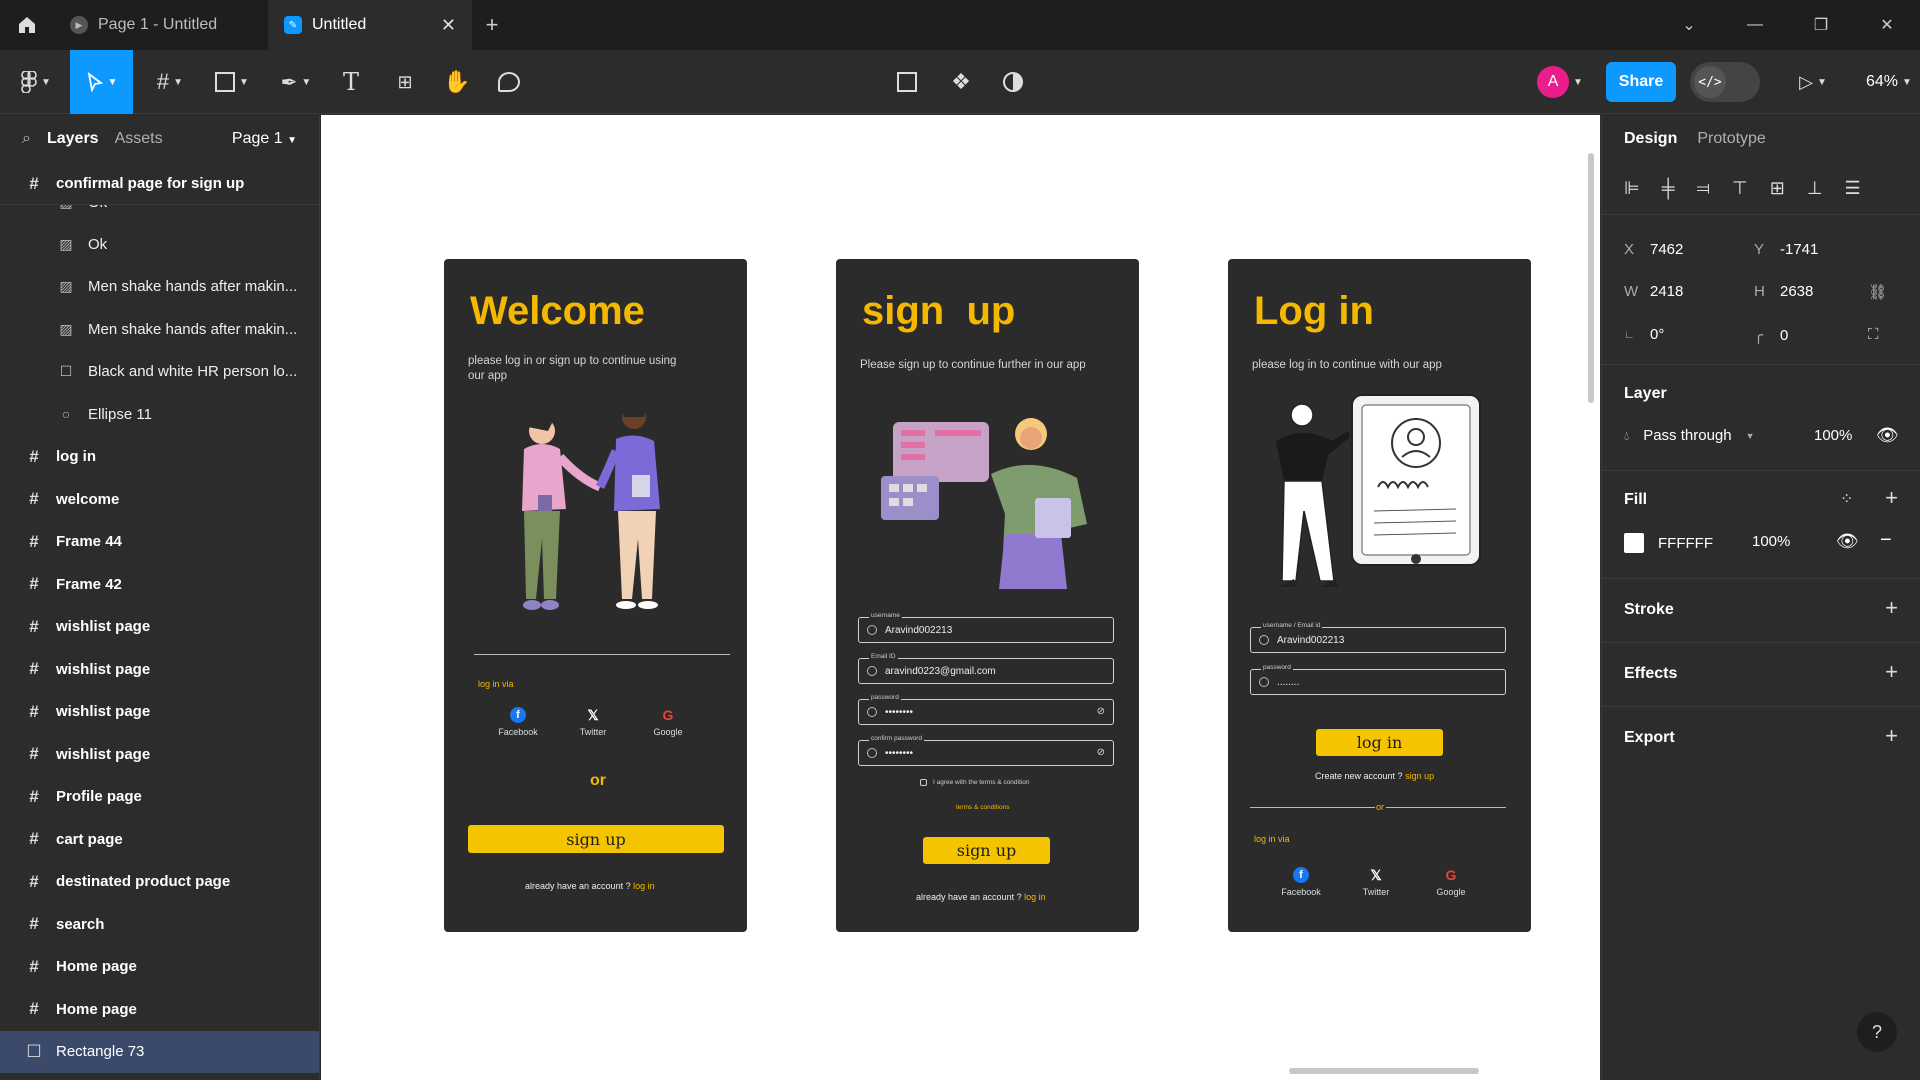 This screenshot has height=1080, width=1920. Describe the element at coordinates (1668, 188) in the screenshot. I see `align-center-h-icon: ╪` at that location.